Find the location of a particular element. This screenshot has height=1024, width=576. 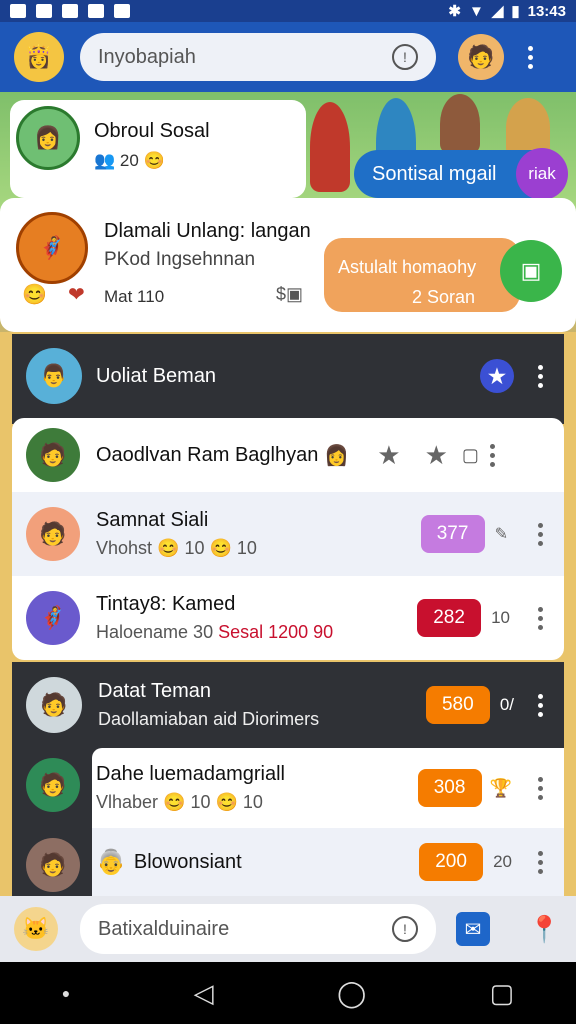

back-icon: ◁ is located at coordinates (204, 993).